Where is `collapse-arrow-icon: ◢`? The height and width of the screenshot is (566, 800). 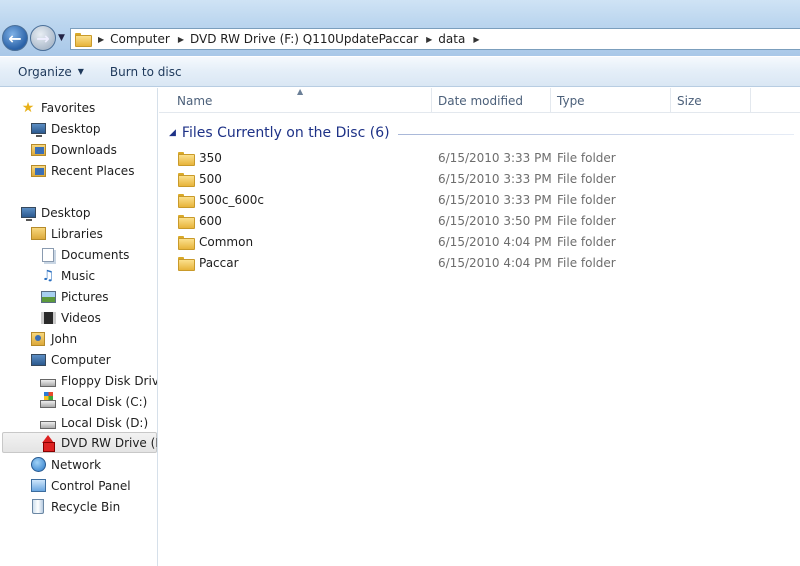
collapse-arrow-icon: ◢ is located at coordinates (172, 133).